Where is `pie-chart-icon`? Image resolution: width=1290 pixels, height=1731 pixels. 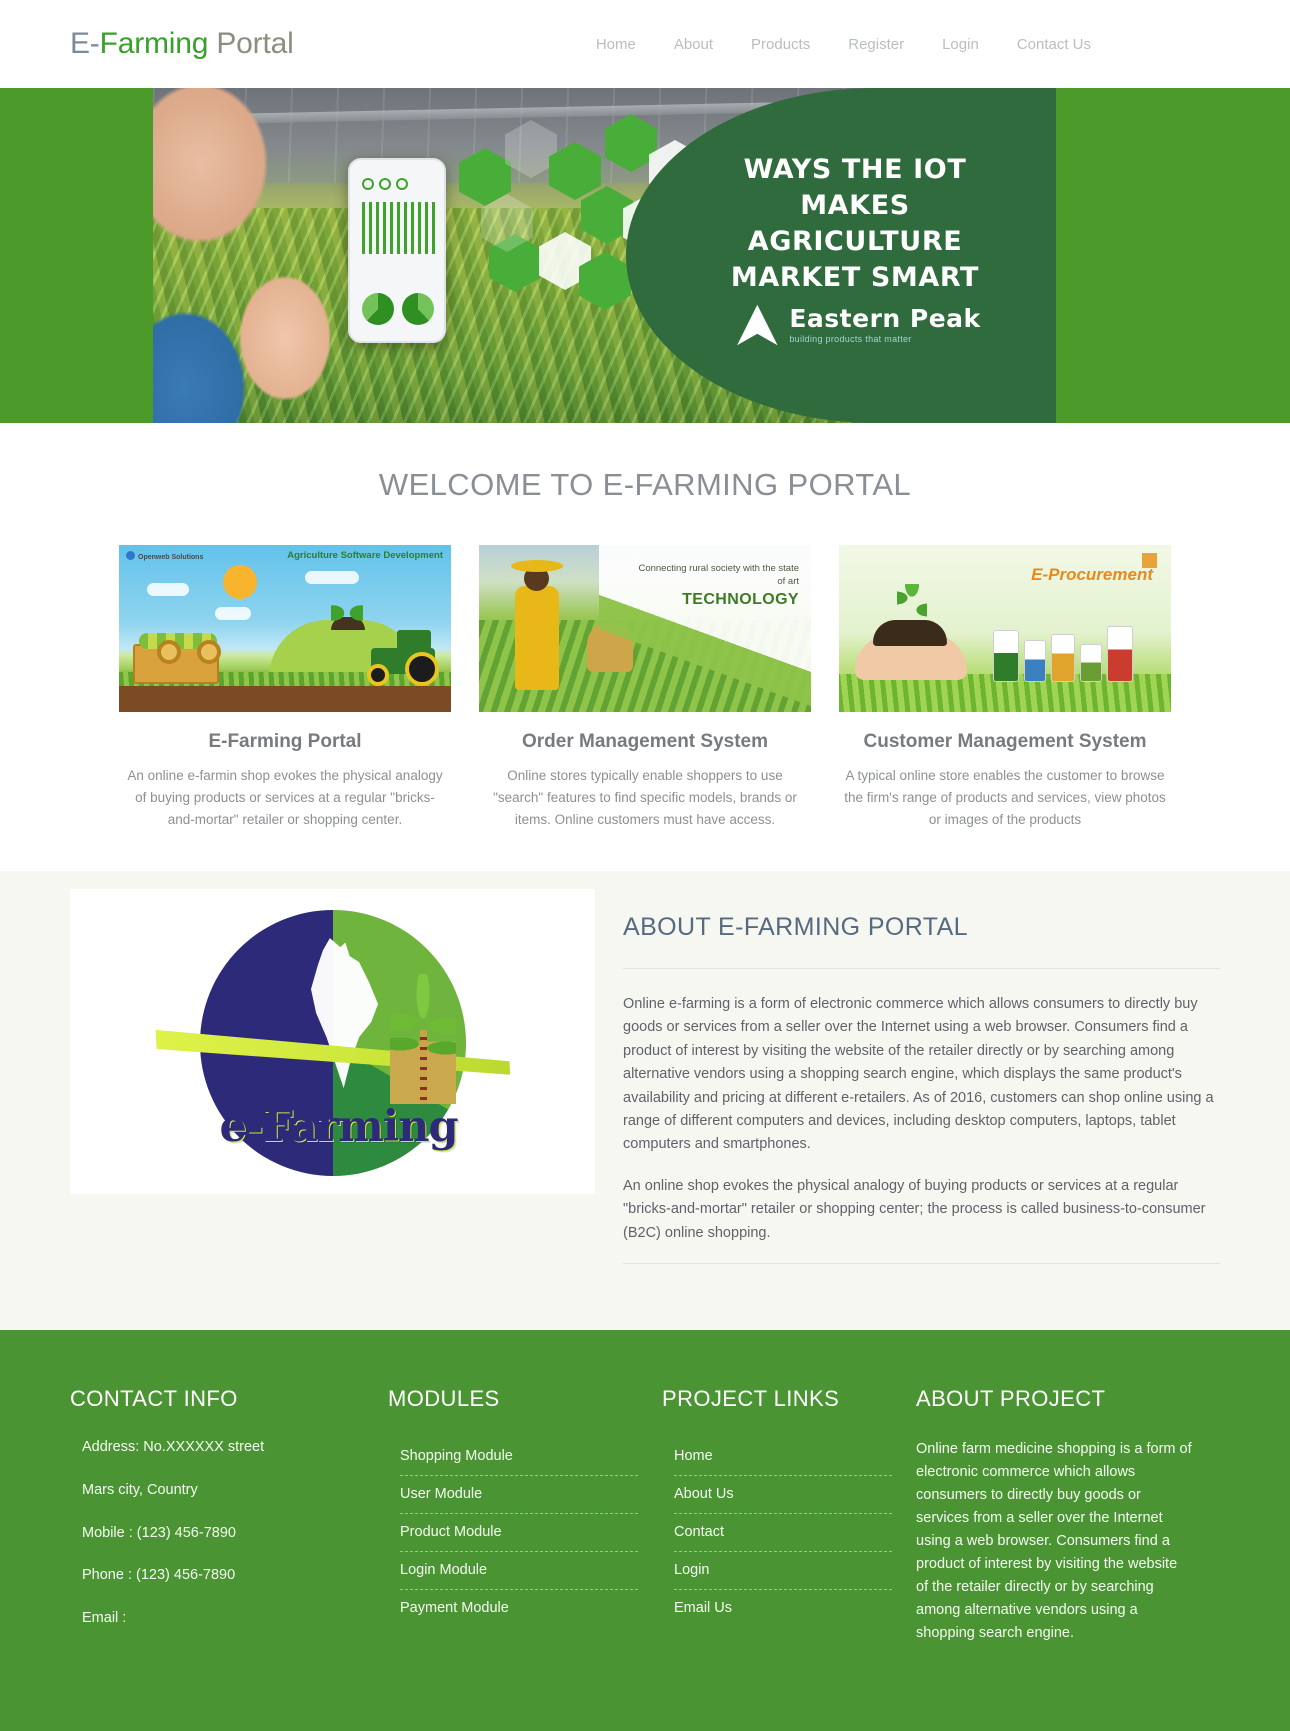
pie-chart-icon is located at coordinates (378, 309).